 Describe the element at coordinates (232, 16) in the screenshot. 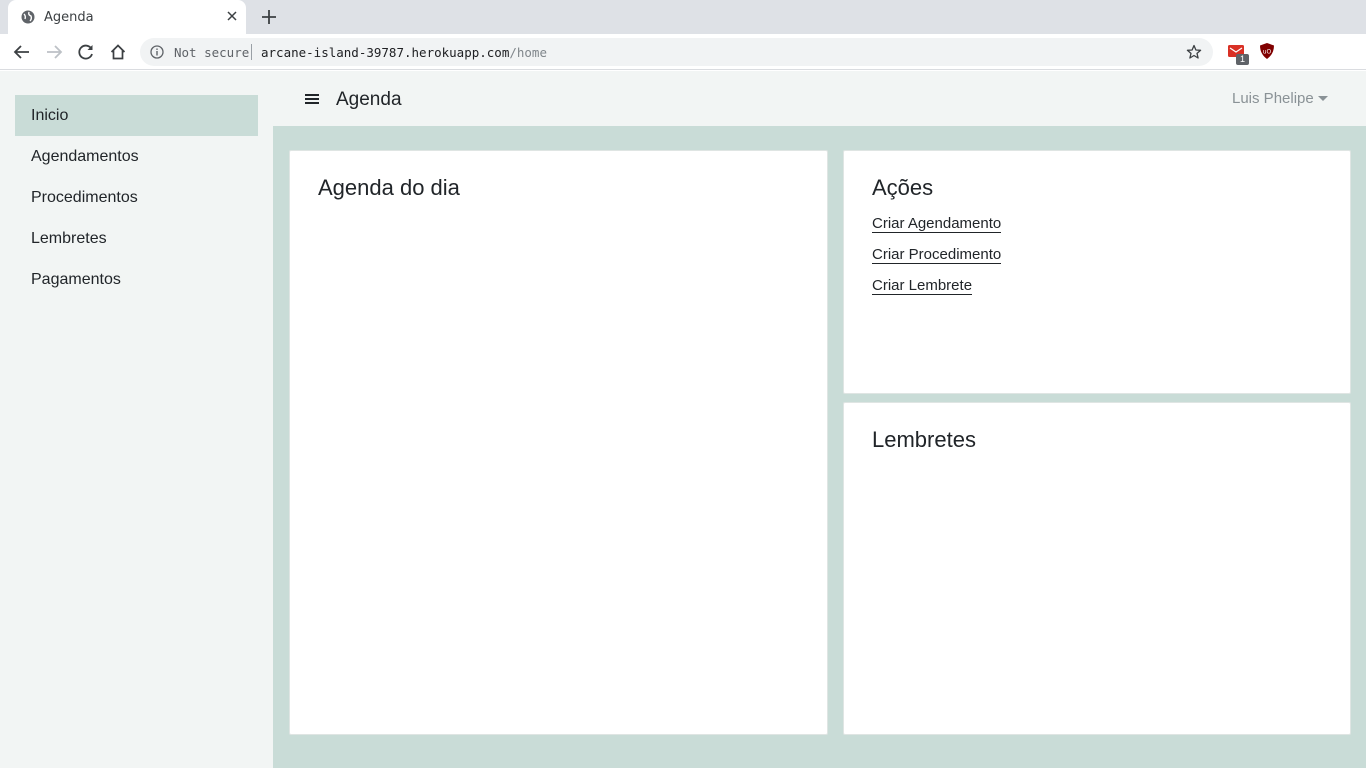

I see `close-icon` at that location.